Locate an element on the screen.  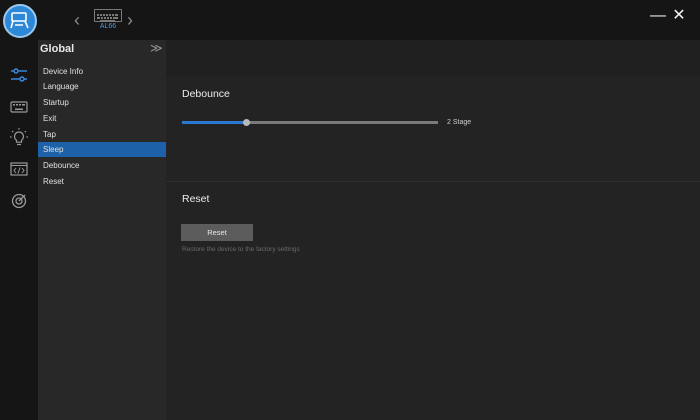
menu-item-debounce: Debounce is located at coordinates (102, 165).